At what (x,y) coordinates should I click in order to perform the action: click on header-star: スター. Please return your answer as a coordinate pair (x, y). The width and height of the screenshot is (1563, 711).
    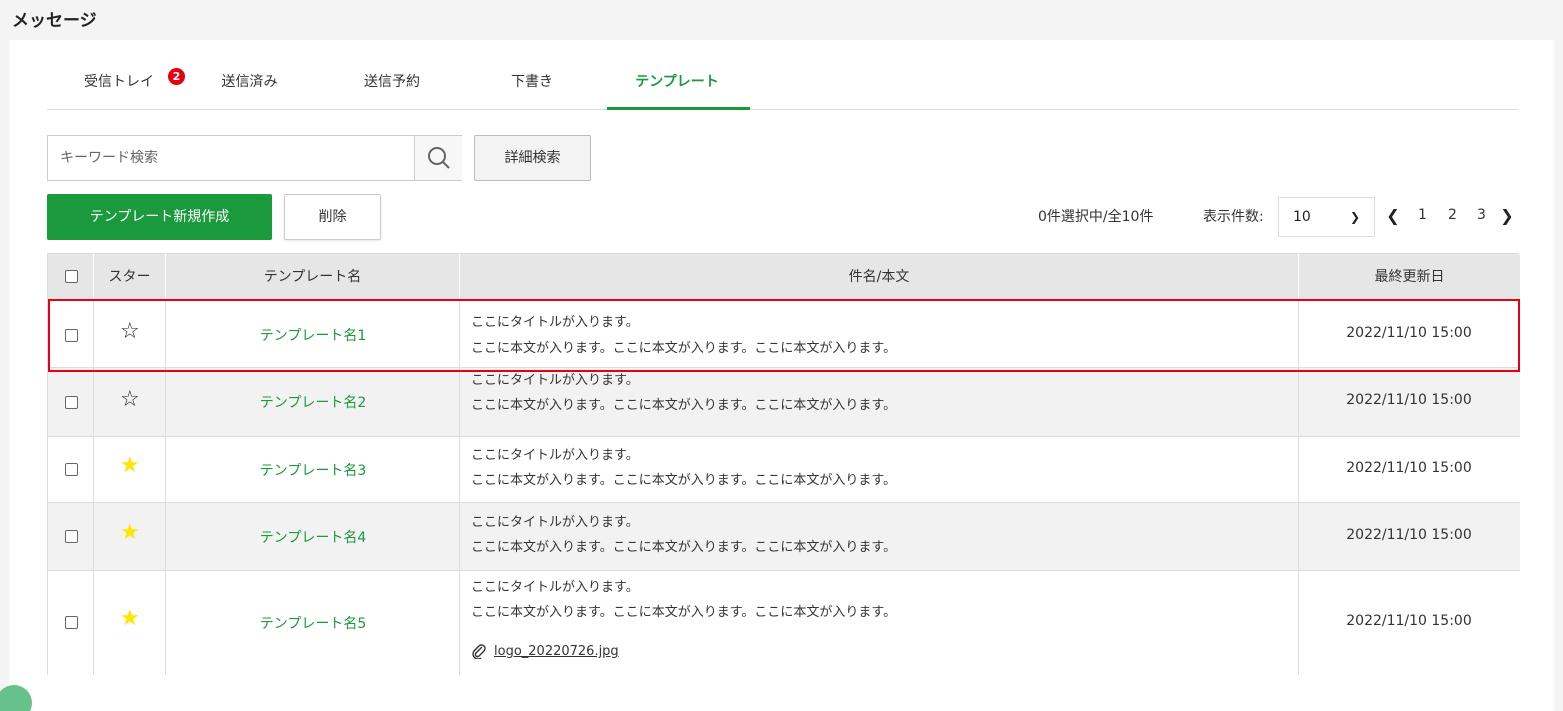
    Looking at the image, I should click on (130, 277).